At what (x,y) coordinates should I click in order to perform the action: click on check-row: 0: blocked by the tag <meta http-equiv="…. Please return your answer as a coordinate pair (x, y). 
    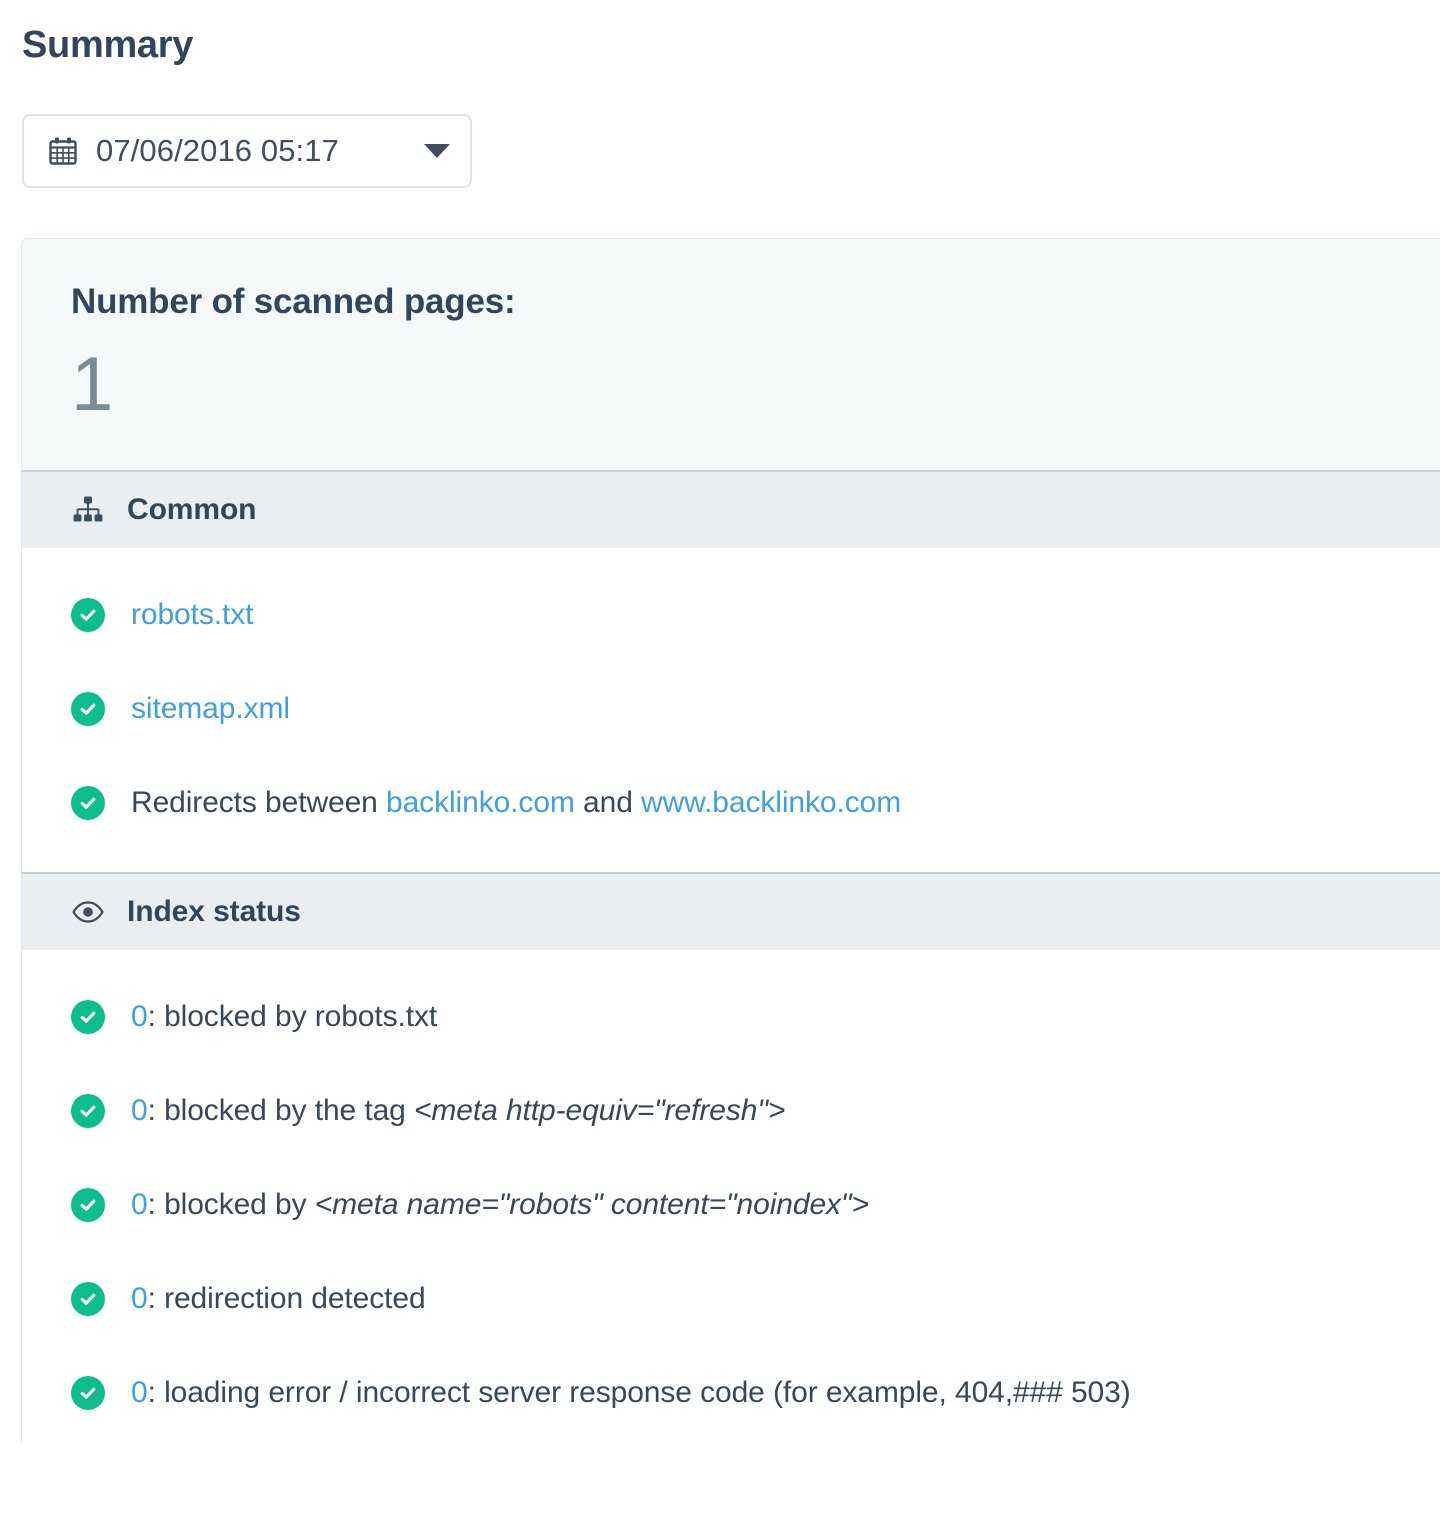
    Looking at the image, I should click on (755, 1111).